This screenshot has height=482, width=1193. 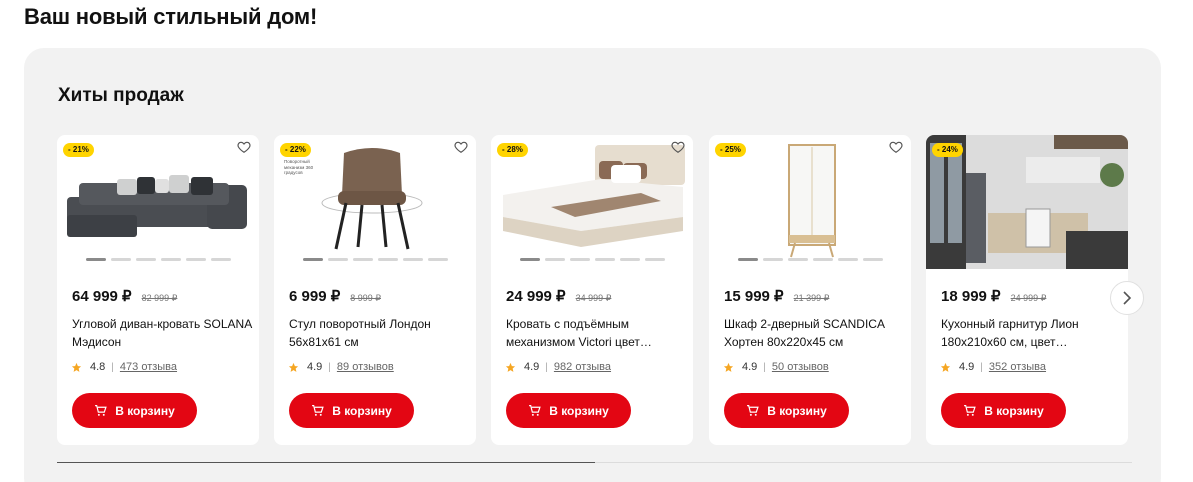 I want to click on current-price: 6 999 ₽, so click(x=315, y=296).